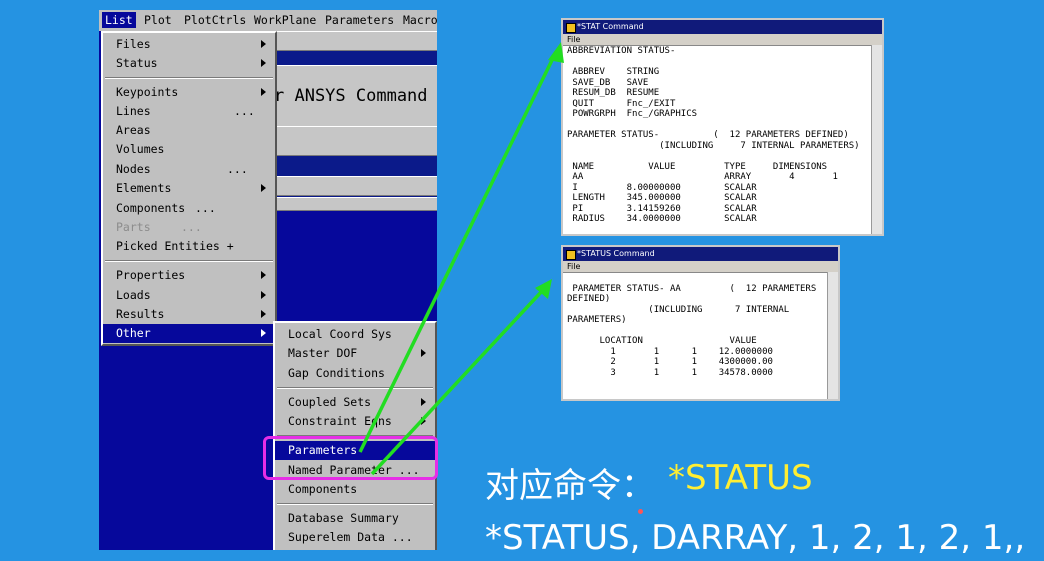  Describe the element at coordinates (457, 382) in the screenshot. I see `arrow-to-status-window` at that location.